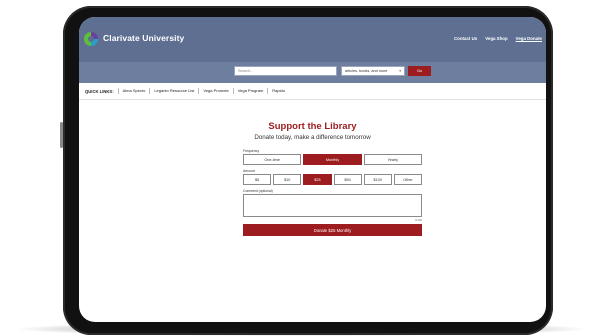 Image resolution: width=603 pixels, height=336 pixels. What do you see at coordinates (465, 38) in the screenshot?
I see `contact-us-link: Contact Us` at bounding box center [465, 38].